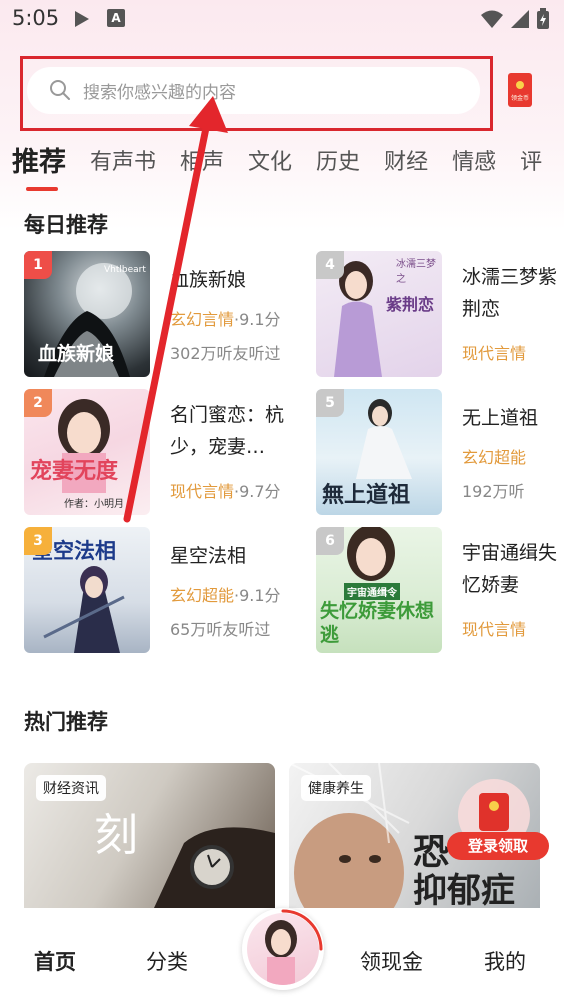 The image size is (564, 1002). Describe the element at coordinates (123, 167) in the screenshot. I see `tab-audiobook: 有声书` at that location.